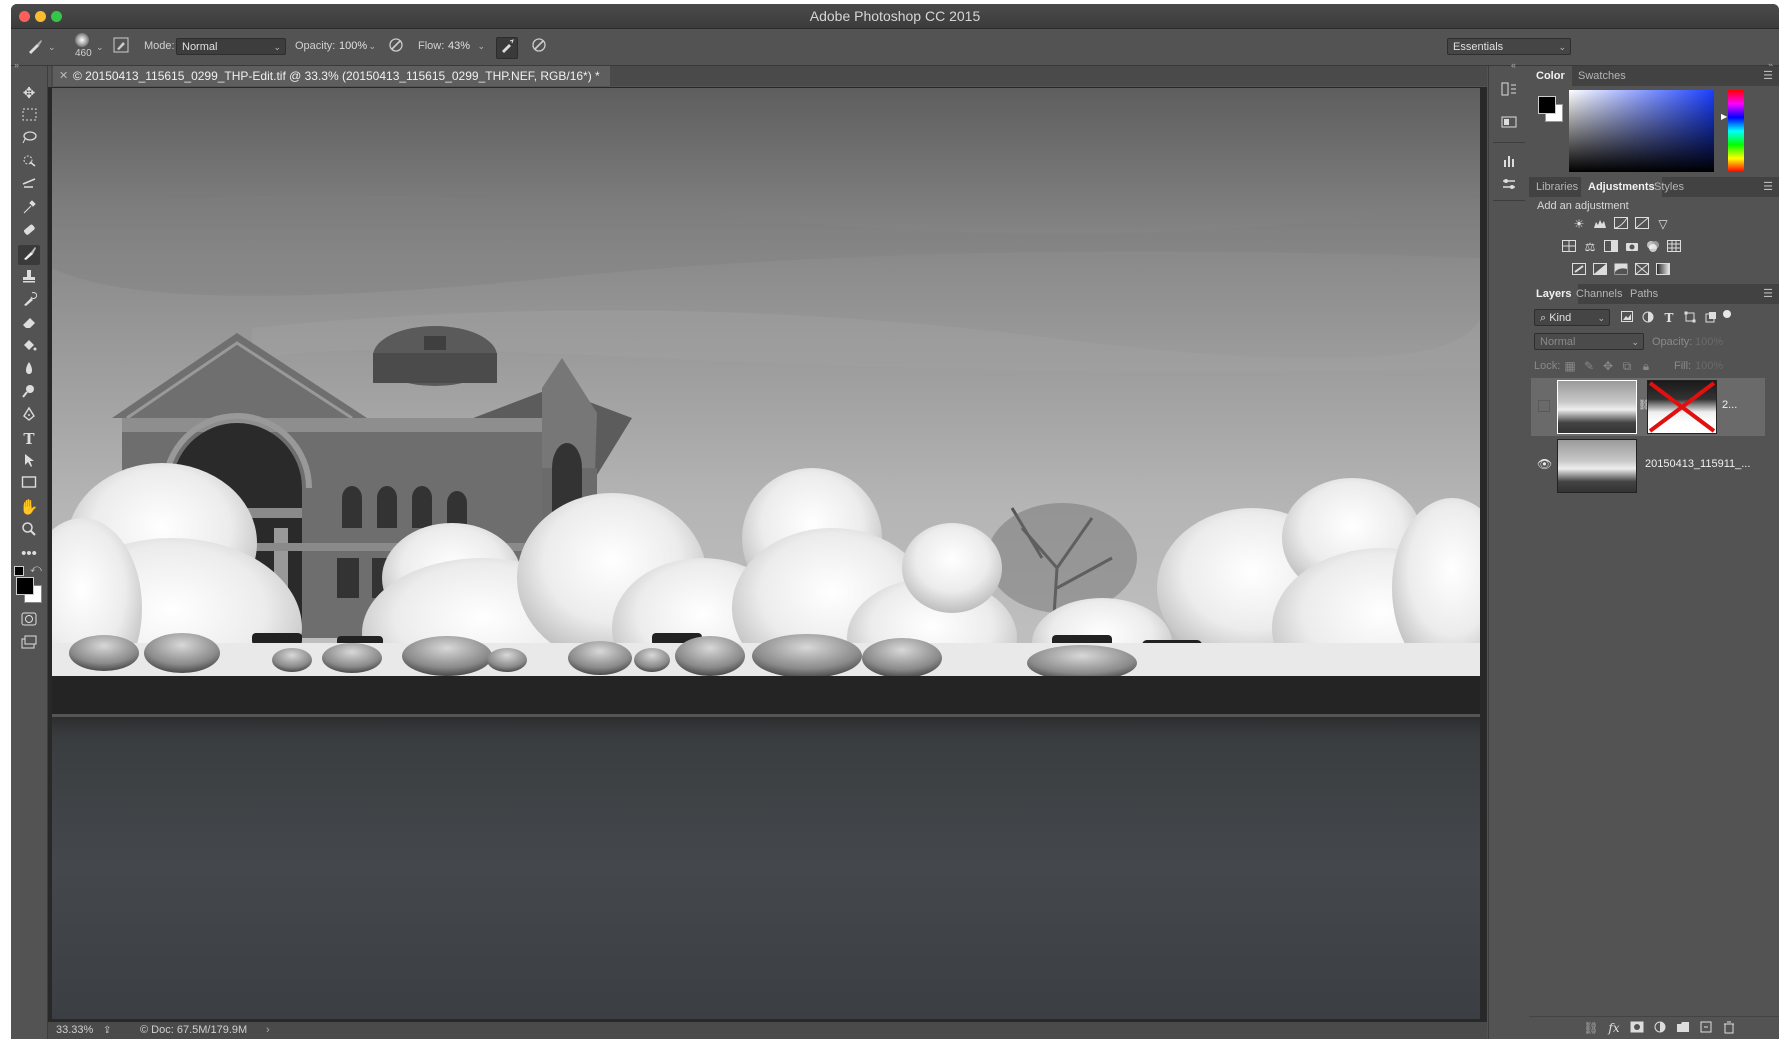  What do you see at coordinates (1600, 224) in the screenshot?
I see `levels-icon` at bounding box center [1600, 224].